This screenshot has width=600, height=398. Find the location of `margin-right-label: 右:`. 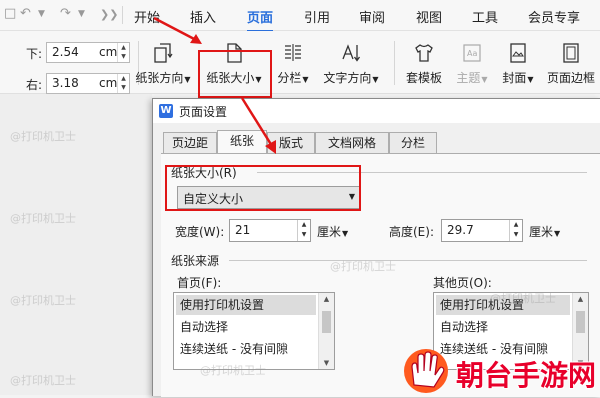

margin-right-label: 右: is located at coordinates (34, 85).